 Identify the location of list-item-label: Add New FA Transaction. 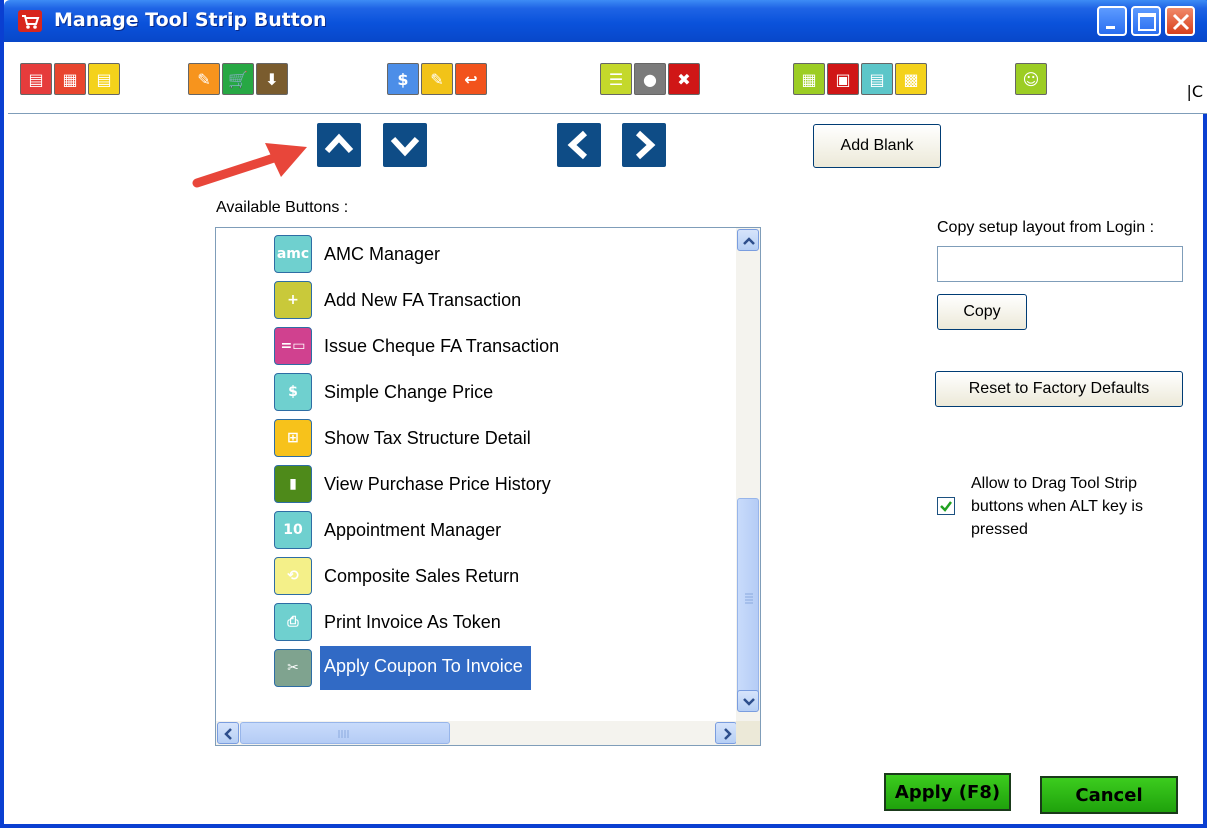
(423, 300).